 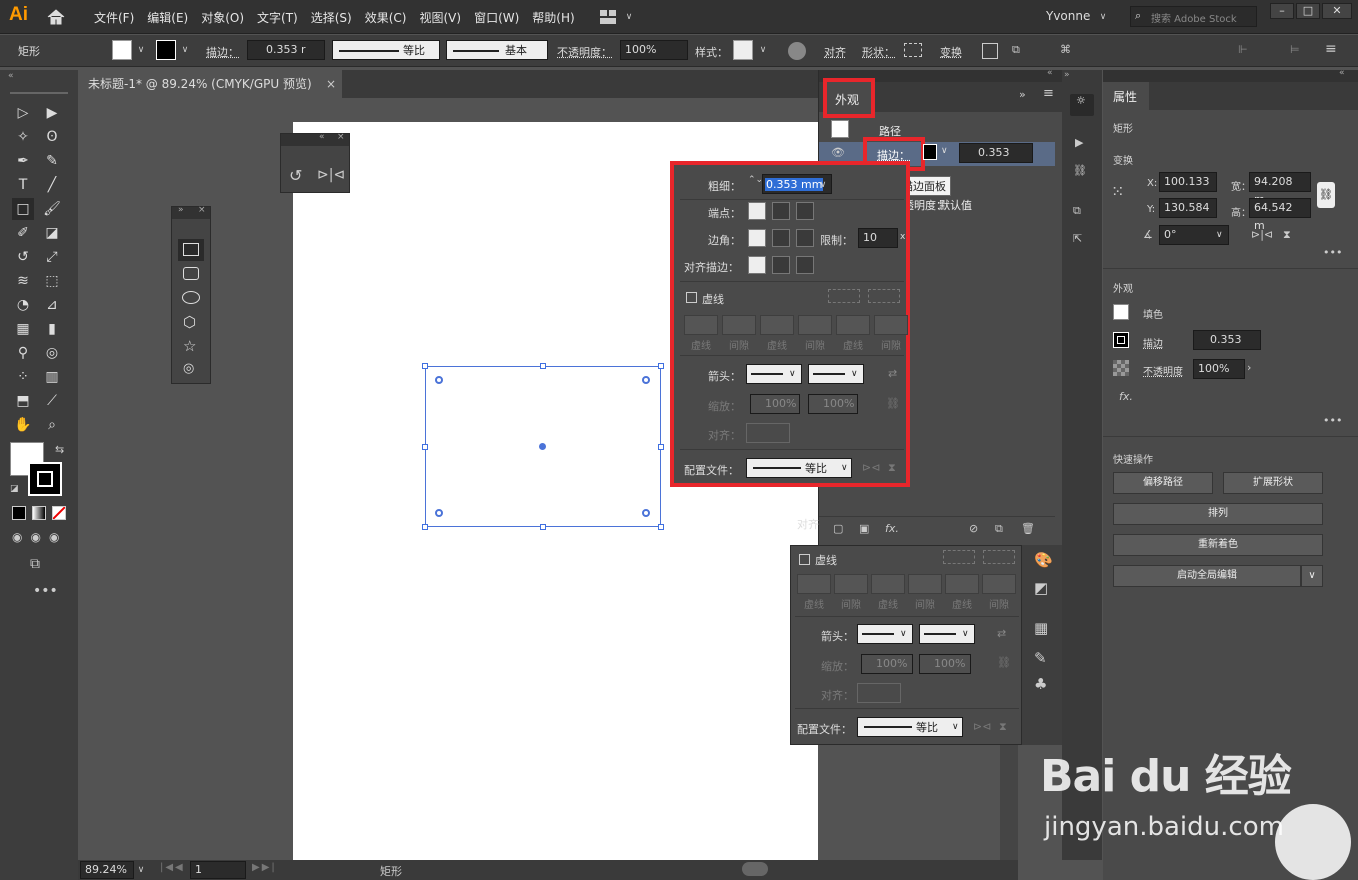 I want to click on handle-tr, so click(x=661, y=366).